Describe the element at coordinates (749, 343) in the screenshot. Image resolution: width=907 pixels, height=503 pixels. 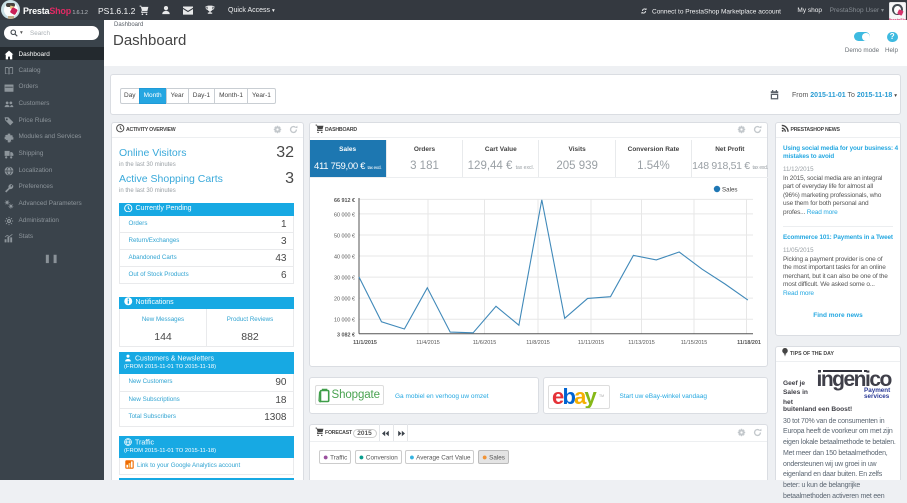
I see `svg-text: 11/18/201` at that location.